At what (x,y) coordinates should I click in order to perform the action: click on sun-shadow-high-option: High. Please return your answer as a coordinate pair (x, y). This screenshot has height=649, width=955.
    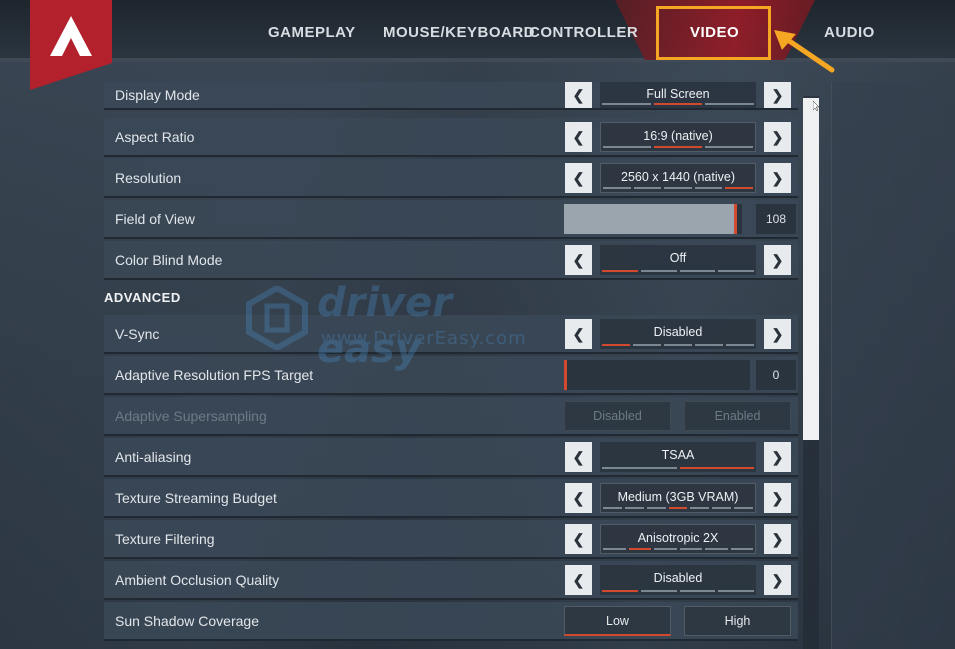
    Looking at the image, I should click on (737, 621).